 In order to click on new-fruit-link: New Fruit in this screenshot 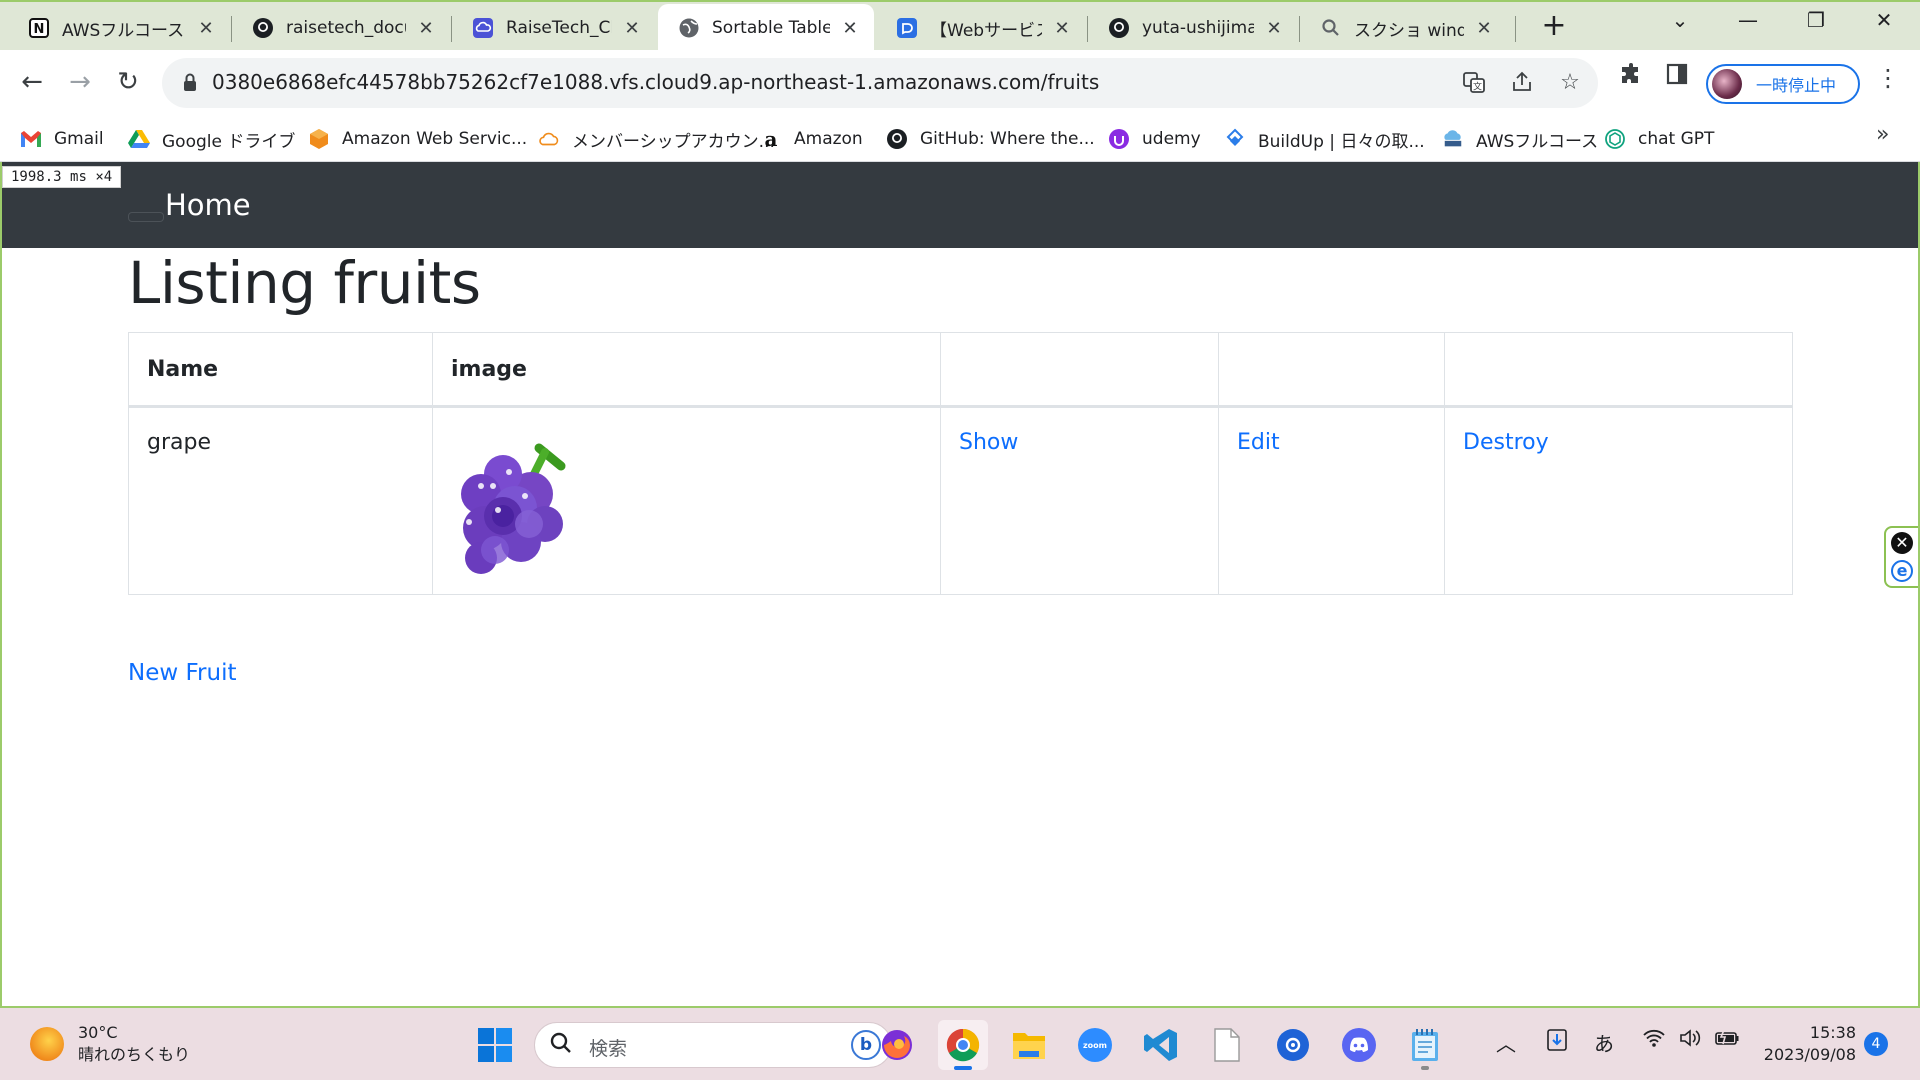, I will do `click(182, 673)`.